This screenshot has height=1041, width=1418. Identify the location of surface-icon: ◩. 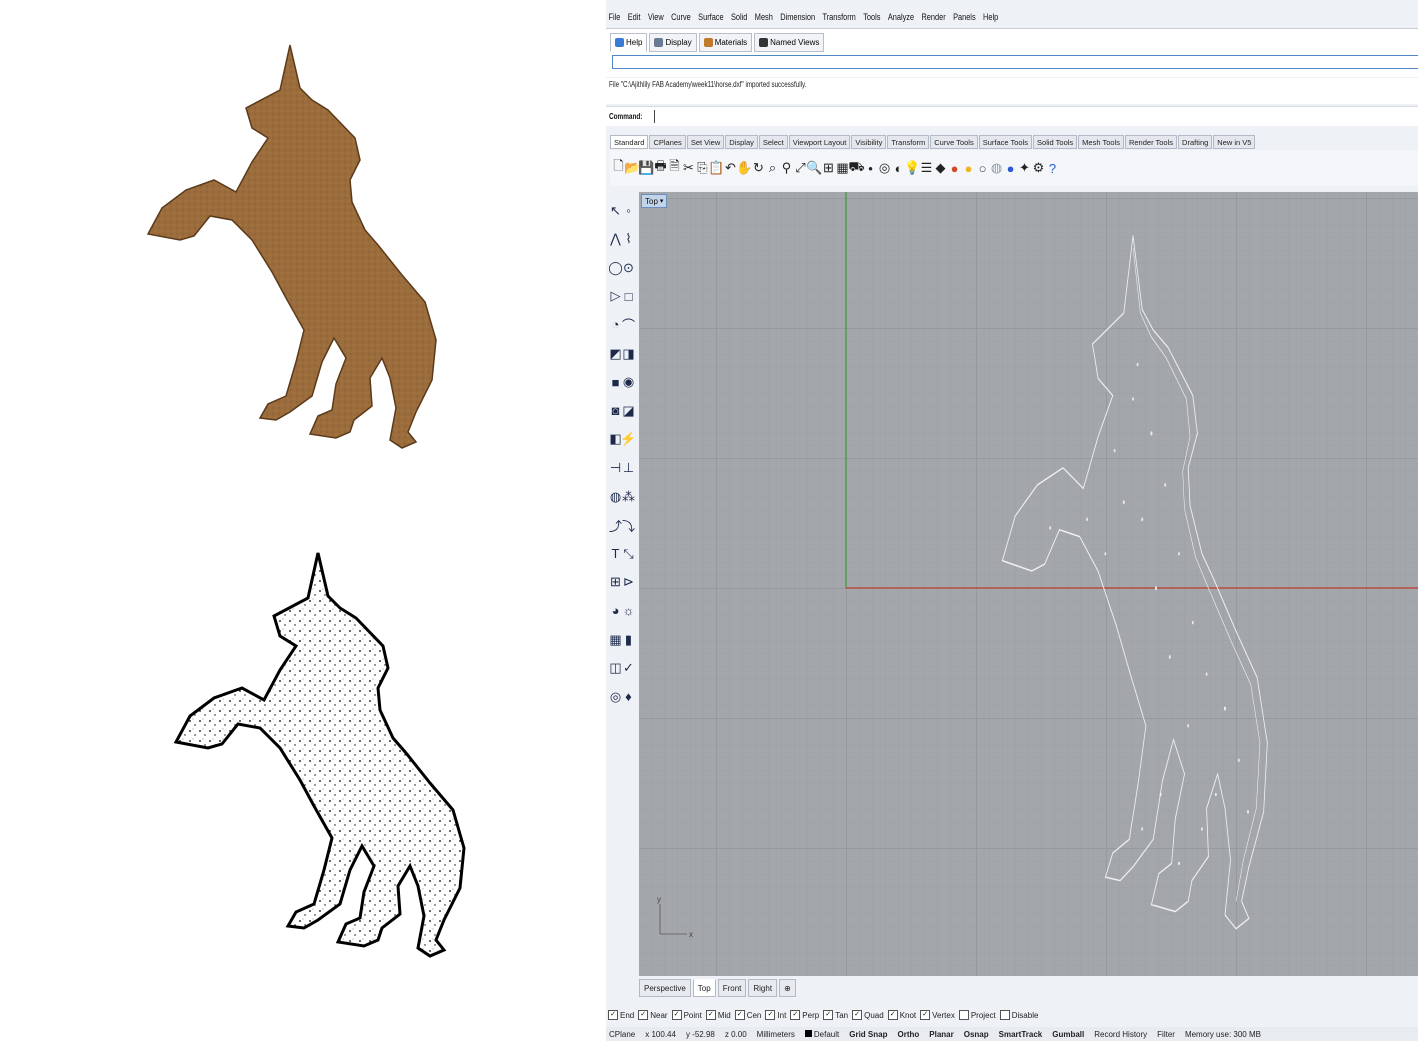
(615, 353).